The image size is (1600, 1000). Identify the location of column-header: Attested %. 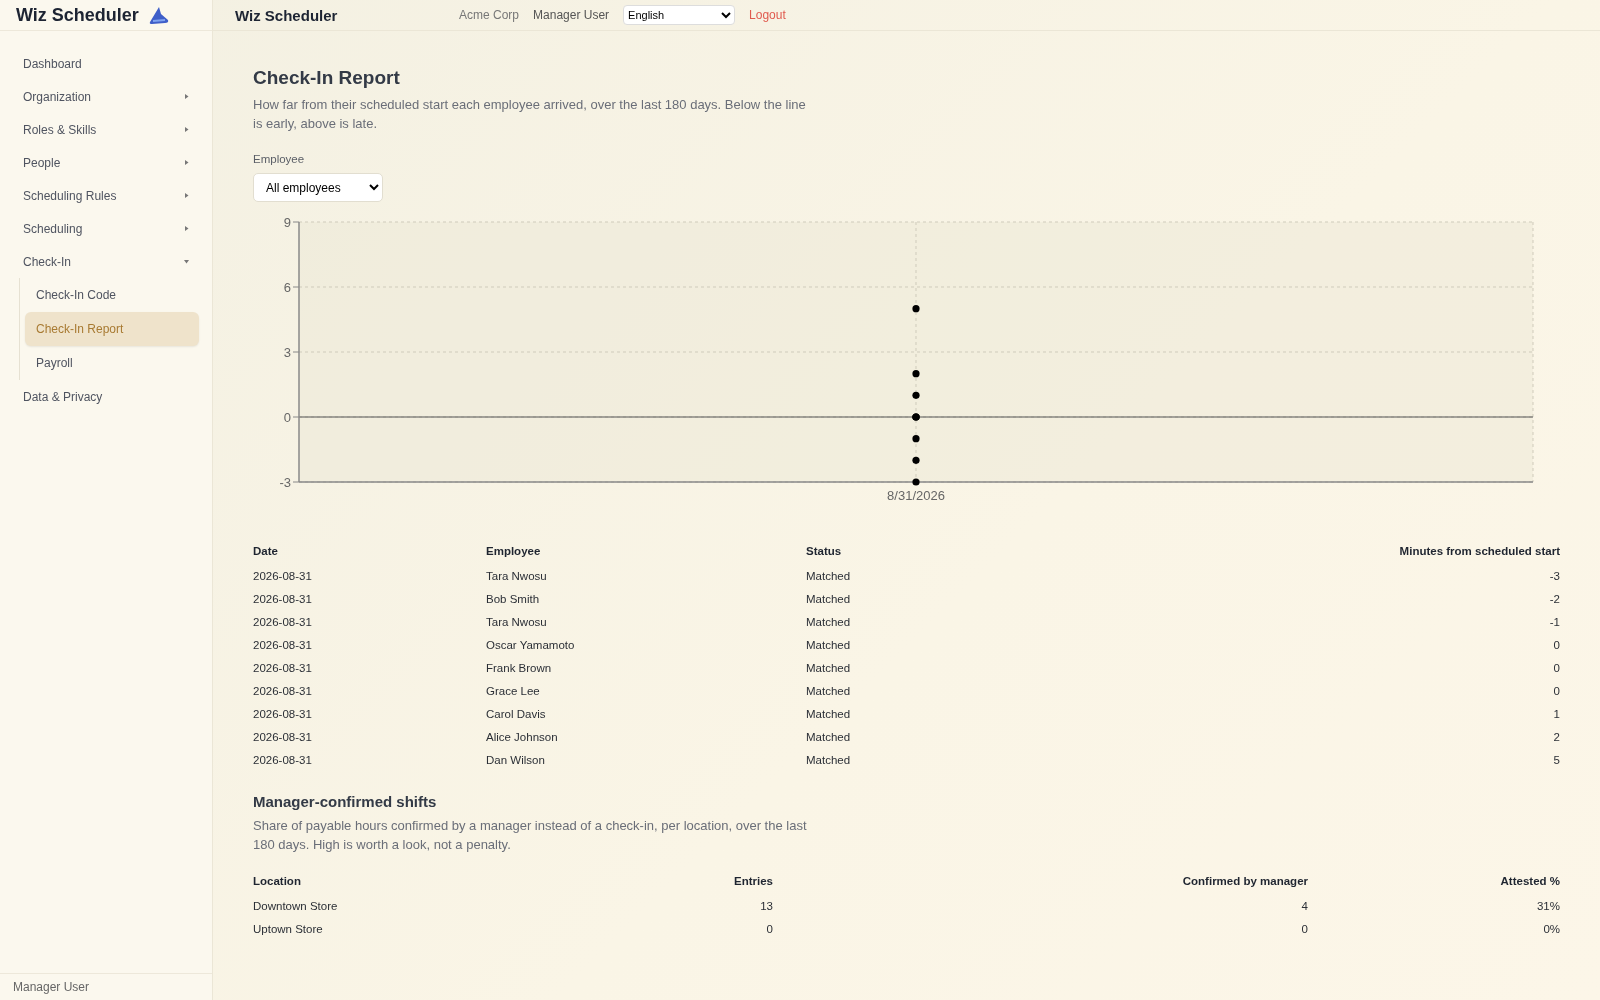
(1529, 881).